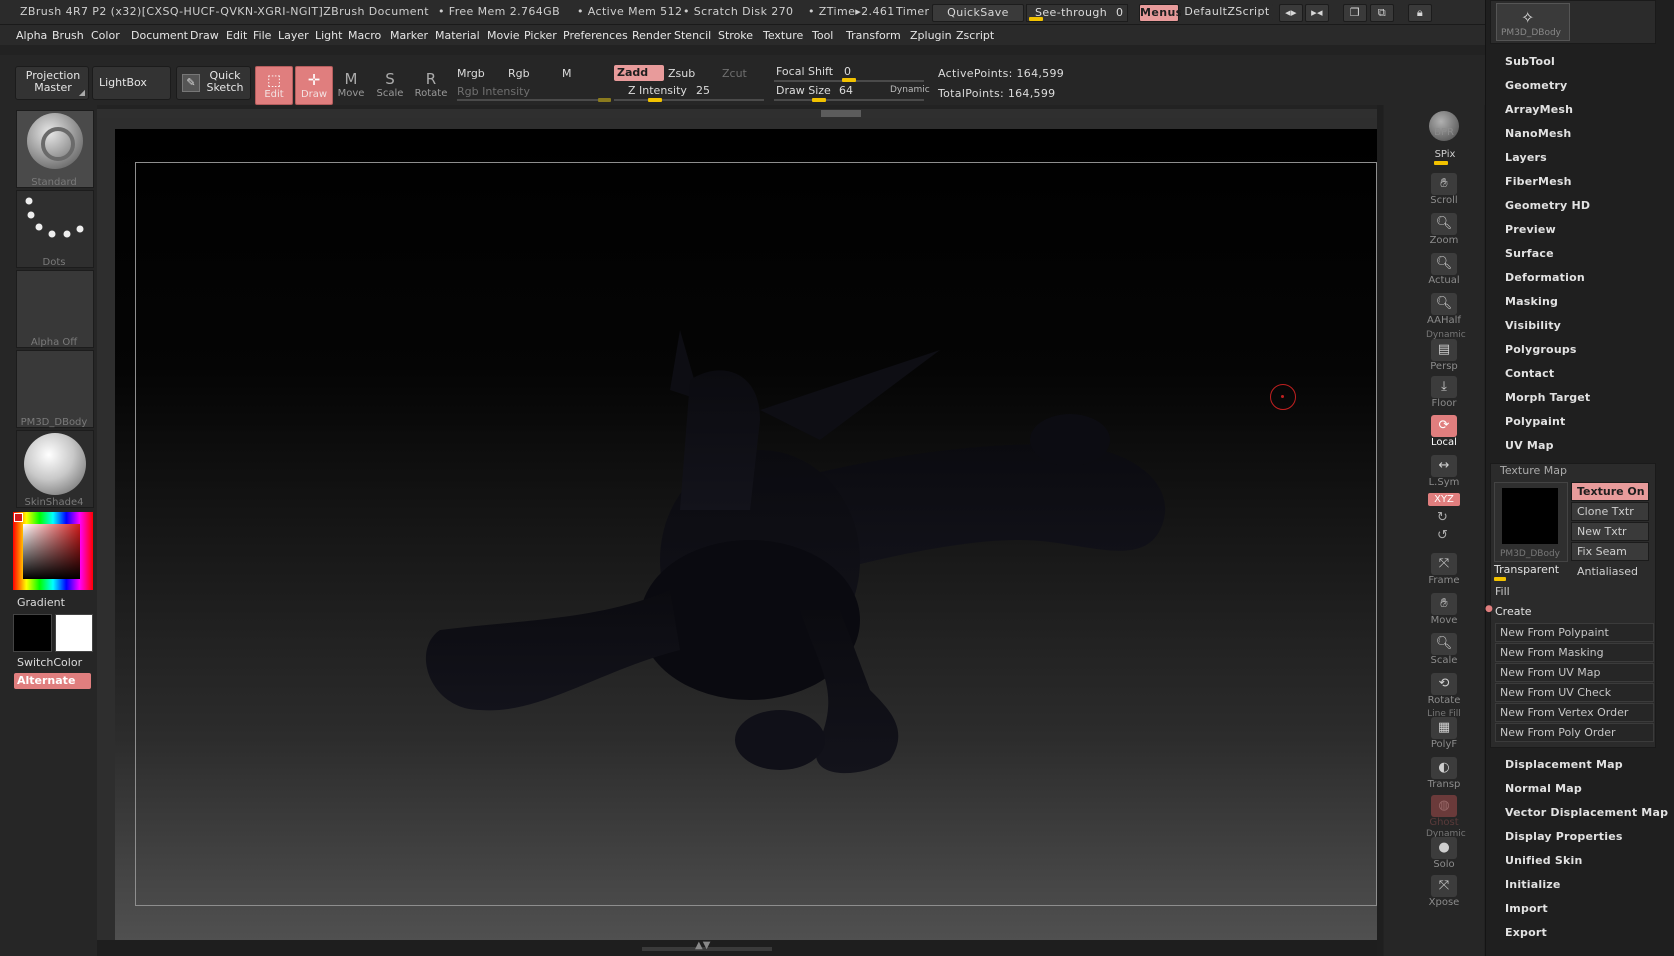  What do you see at coordinates (49, 662) in the screenshot?
I see `switch-color-button: SwitchColor` at bounding box center [49, 662].